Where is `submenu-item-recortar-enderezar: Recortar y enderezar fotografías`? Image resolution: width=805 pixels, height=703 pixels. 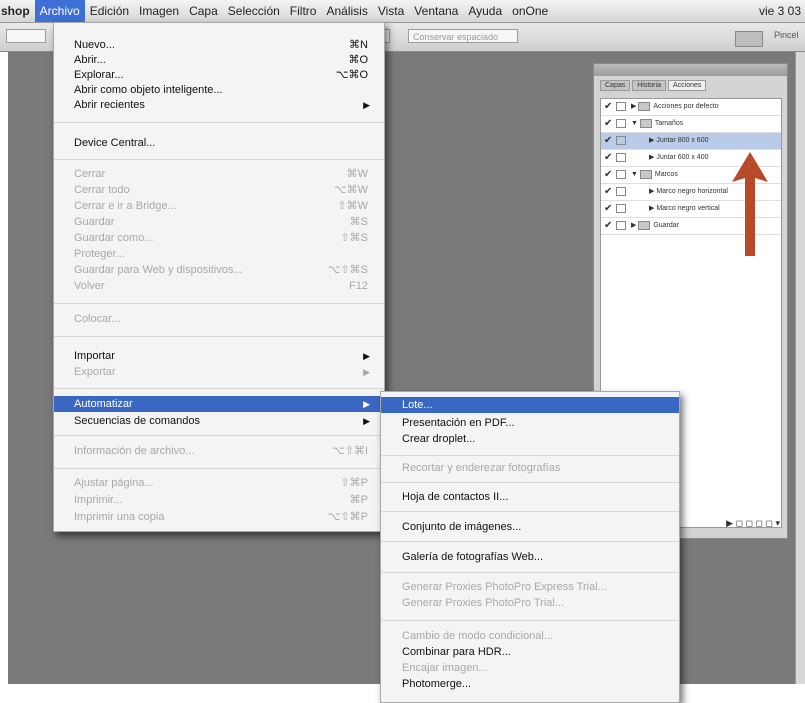
submenu-item-recortar-enderezar: Recortar y enderezar fotografías is located at coordinates (530, 468).